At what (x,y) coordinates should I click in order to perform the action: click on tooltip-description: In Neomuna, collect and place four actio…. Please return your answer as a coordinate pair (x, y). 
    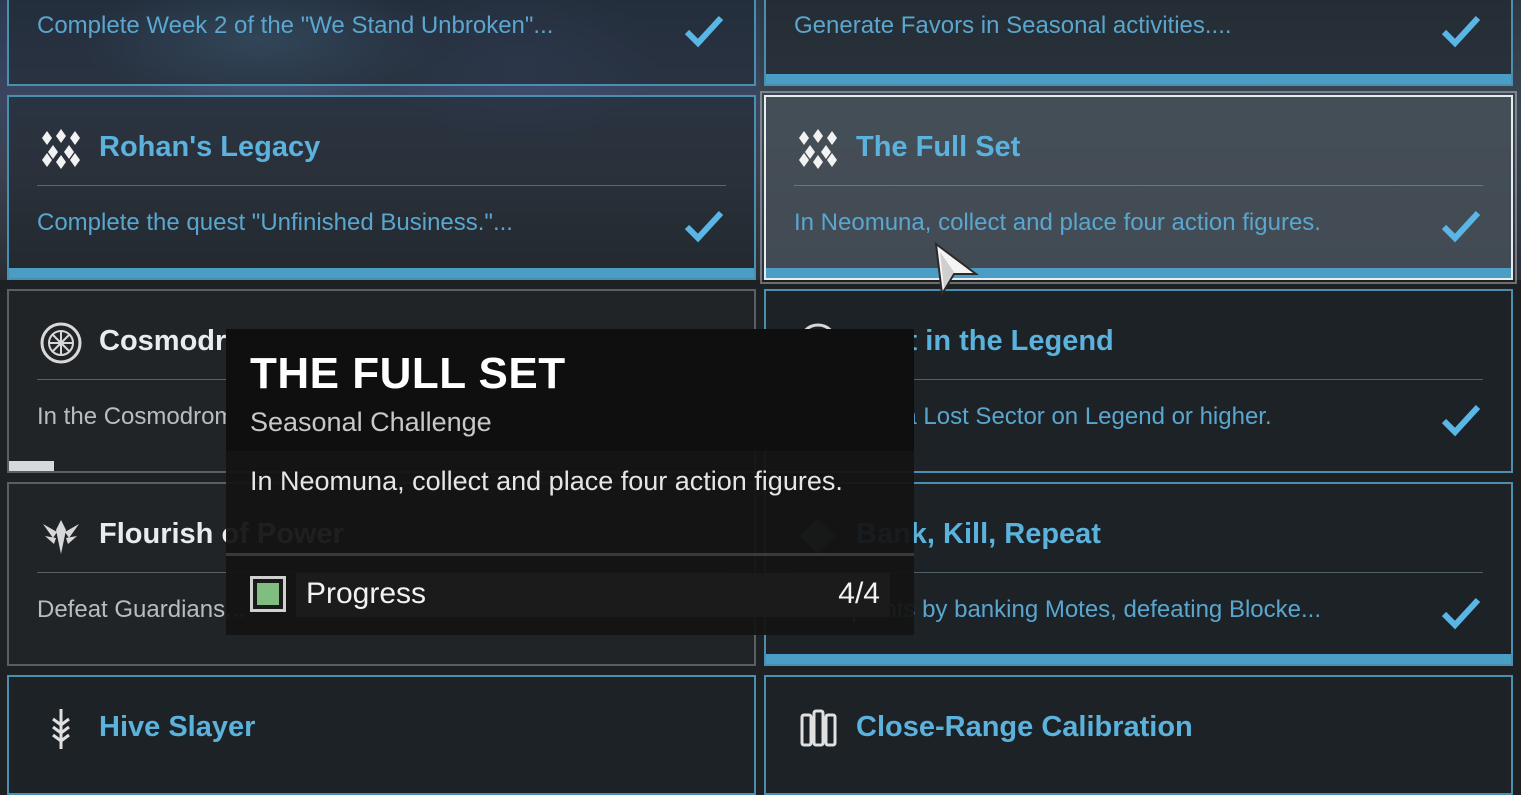
    Looking at the image, I should click on (546, 481).